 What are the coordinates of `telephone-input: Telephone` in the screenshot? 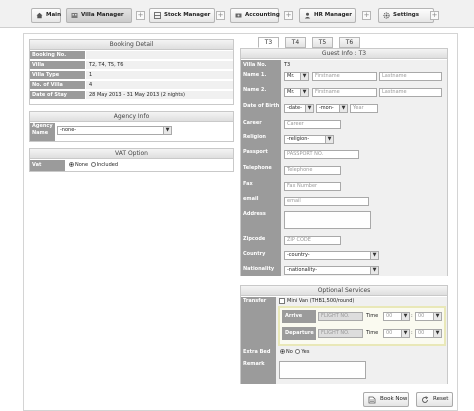 It's located at (312, 170).